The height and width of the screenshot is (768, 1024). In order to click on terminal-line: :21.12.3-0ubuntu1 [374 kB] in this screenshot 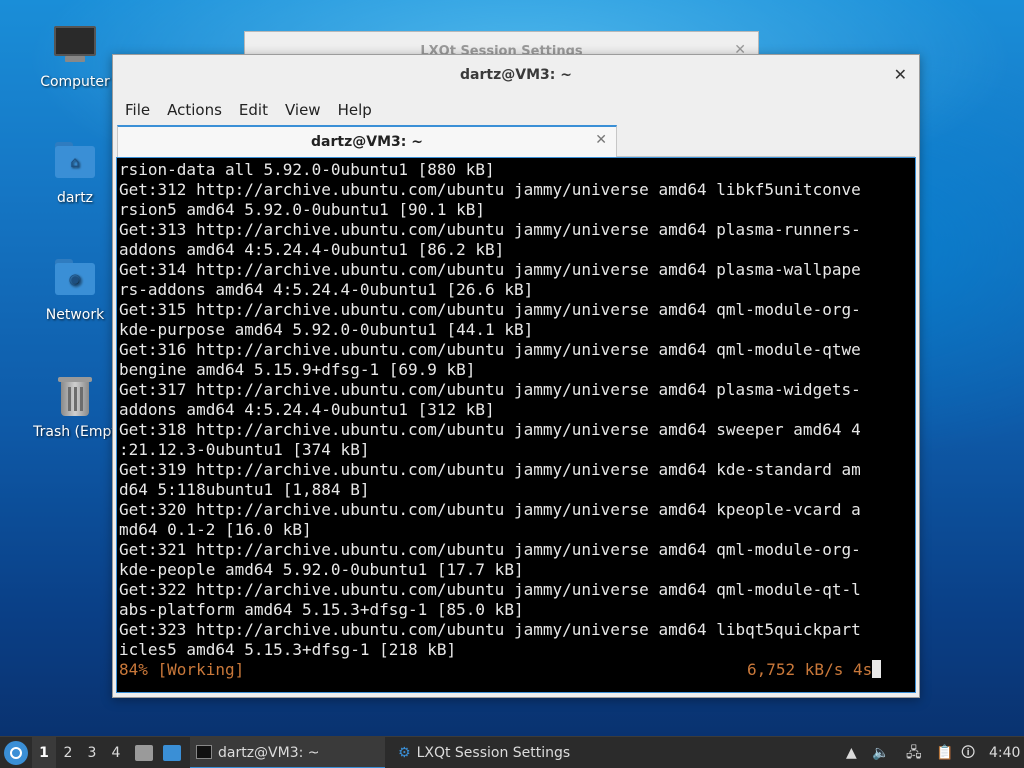, I will do `click(244, 449)`.